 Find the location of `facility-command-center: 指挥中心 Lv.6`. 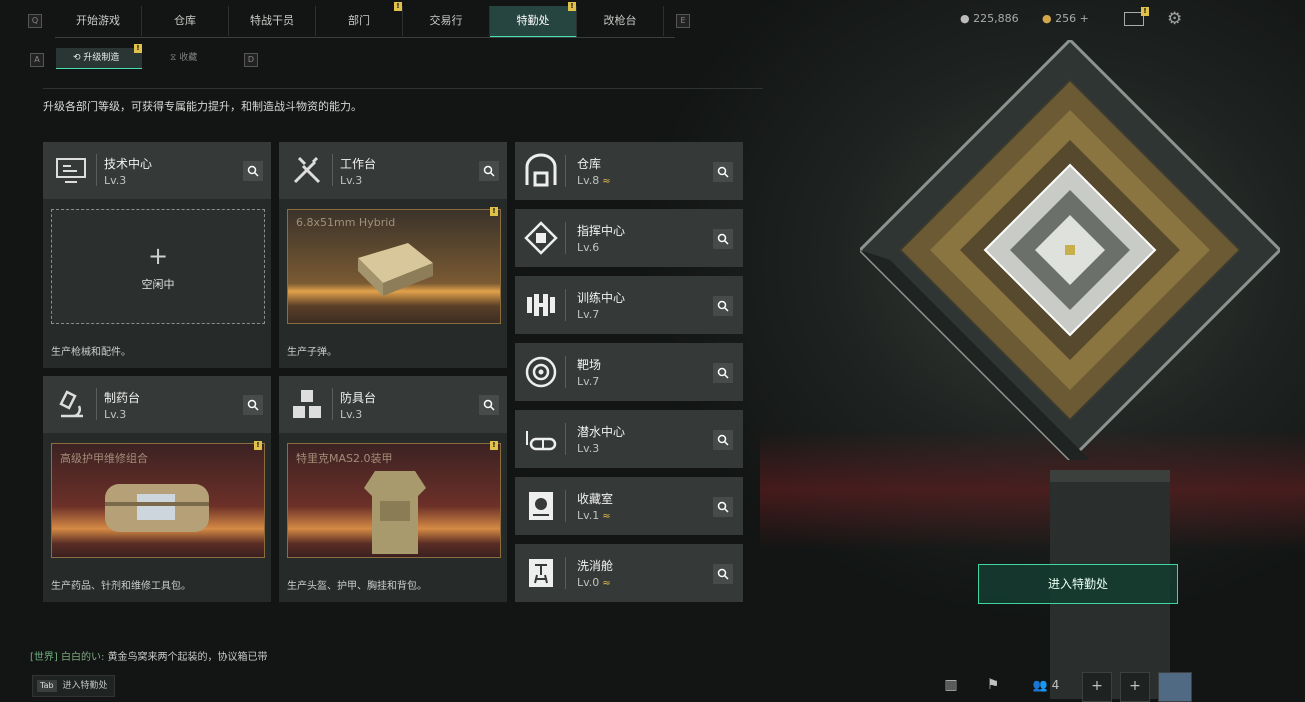

facility-command-center: 指挥中心 Lv.6 is located at coordinates (629, 238).